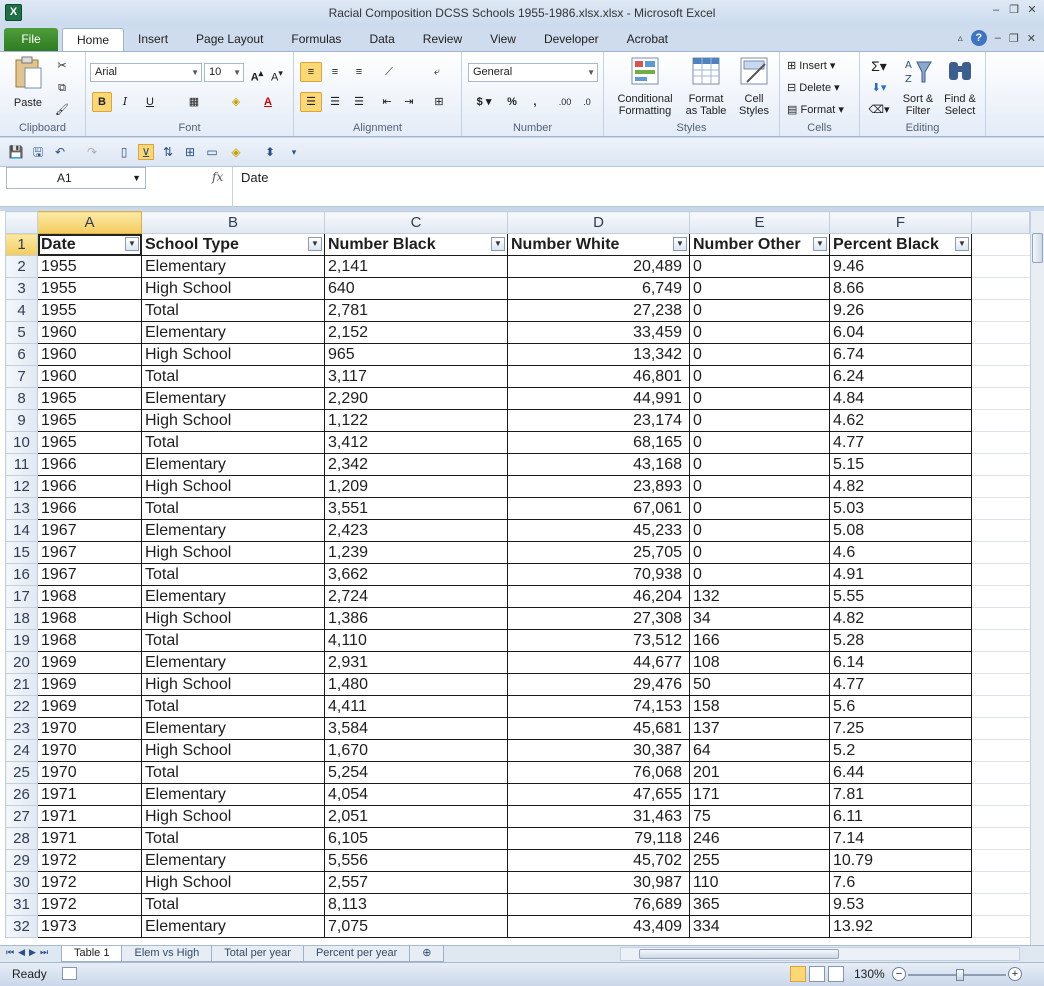  I want to click on cell: 7,075, so click(416, 926).